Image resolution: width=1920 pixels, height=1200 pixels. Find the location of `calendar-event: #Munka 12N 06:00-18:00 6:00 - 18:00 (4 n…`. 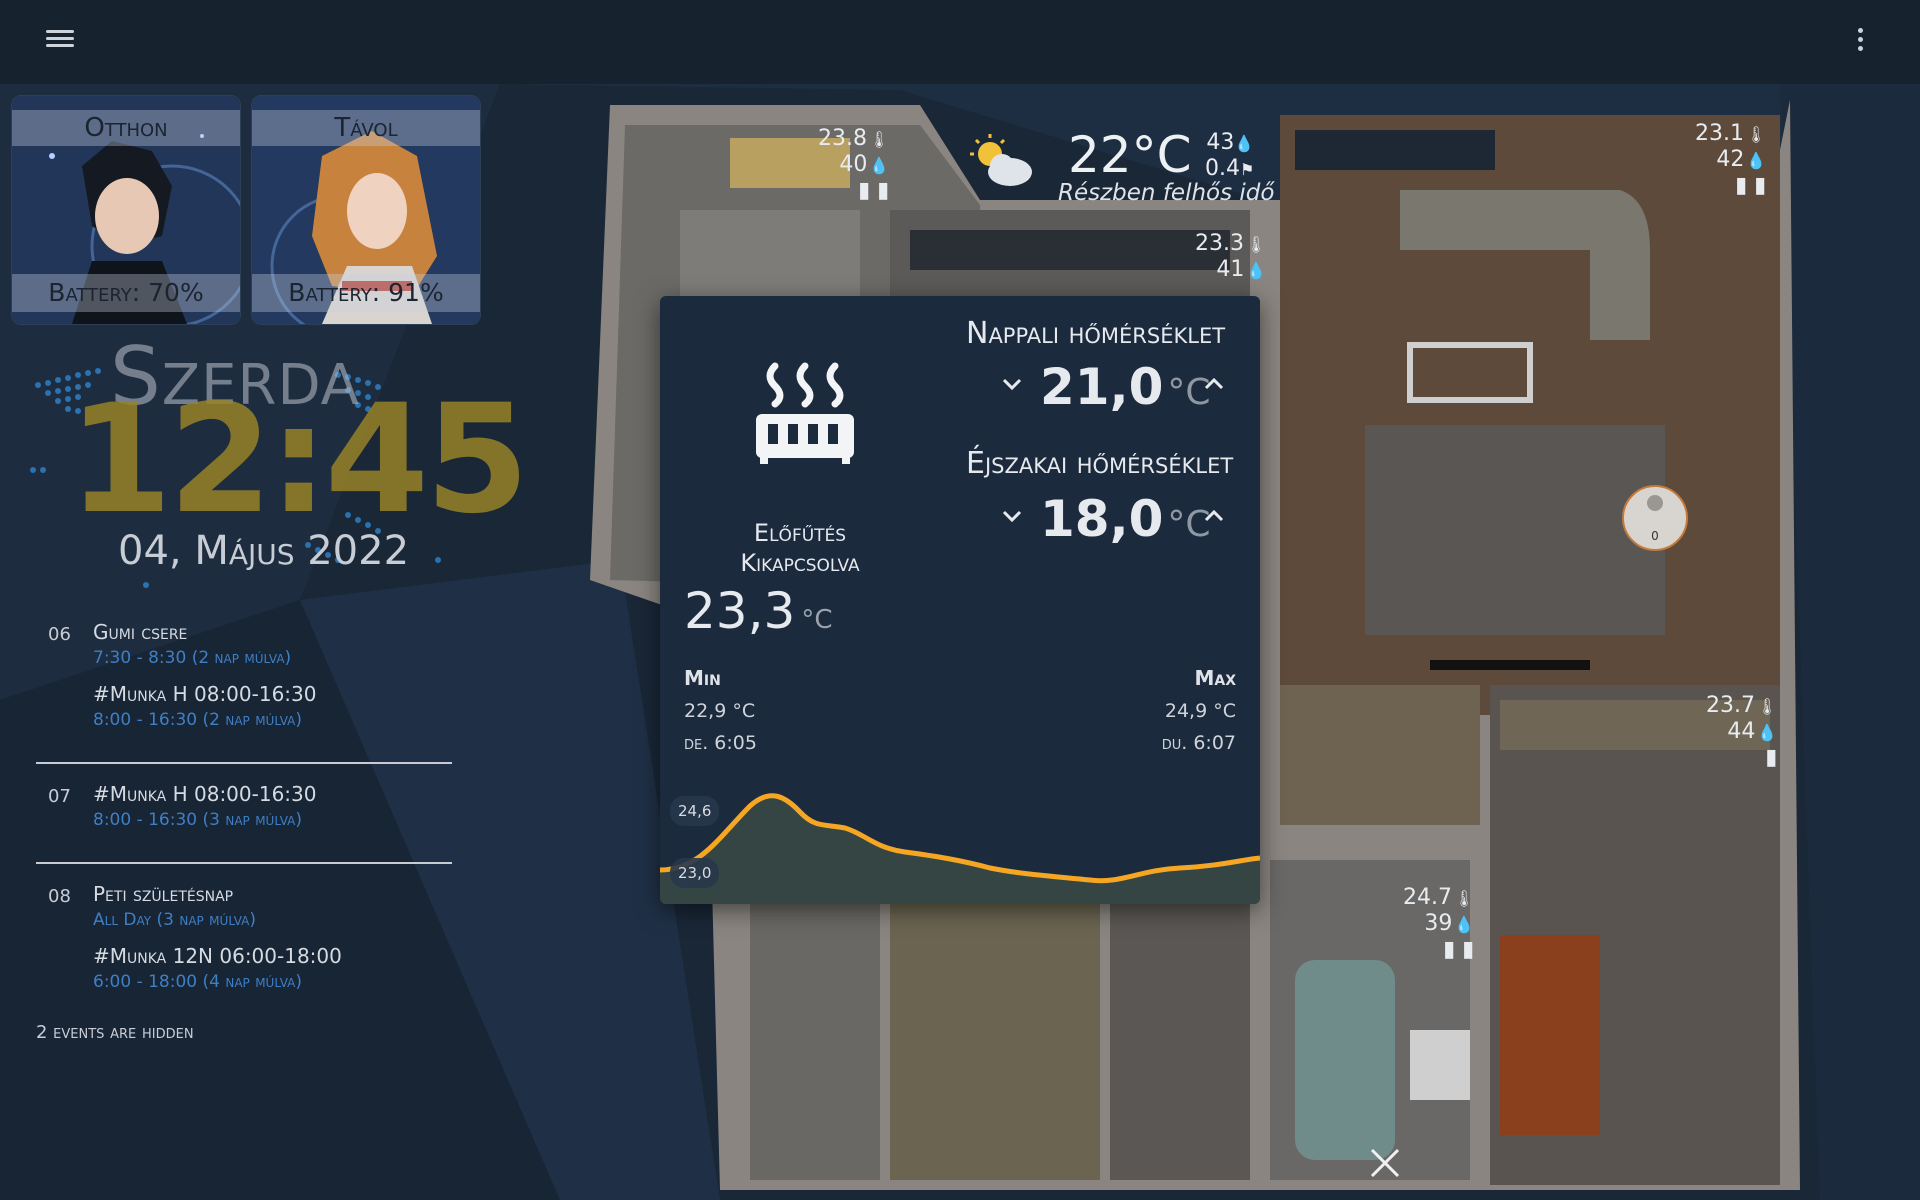

calendar-event: #Munka 12N 06:00-18:00 6:00 - 18:00 (4 n… is located at coordinates (274, 968).